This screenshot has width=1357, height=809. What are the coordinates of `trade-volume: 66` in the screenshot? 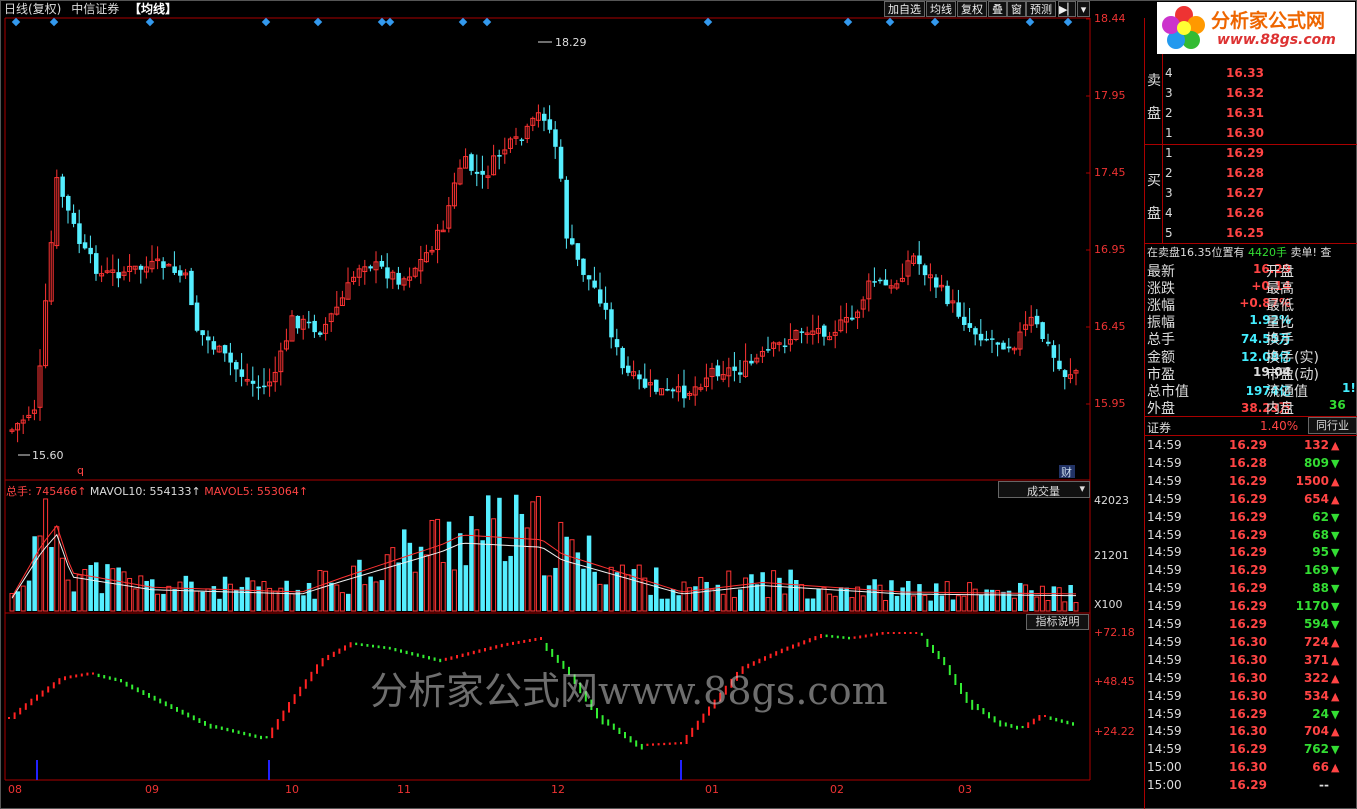 It's located at (1320, 767).